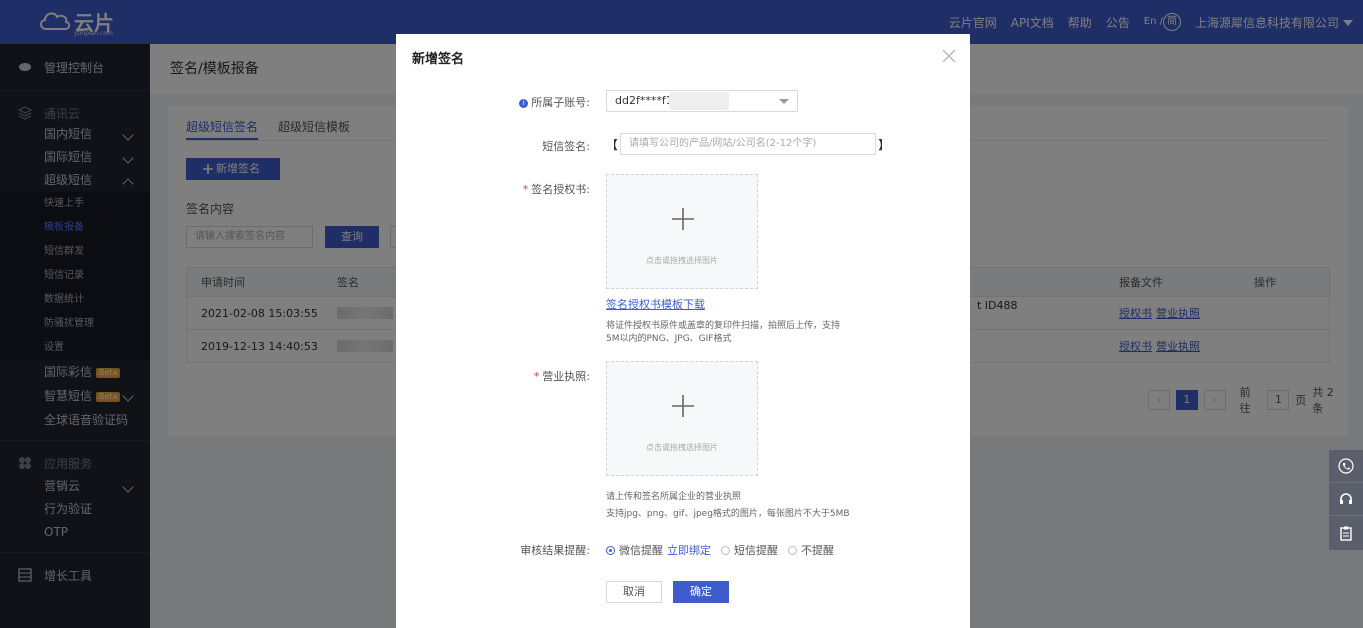  What do you see at coordinates (949, 56) in the screenshot?
I see `close-icon` at bounding box center [949, 56].